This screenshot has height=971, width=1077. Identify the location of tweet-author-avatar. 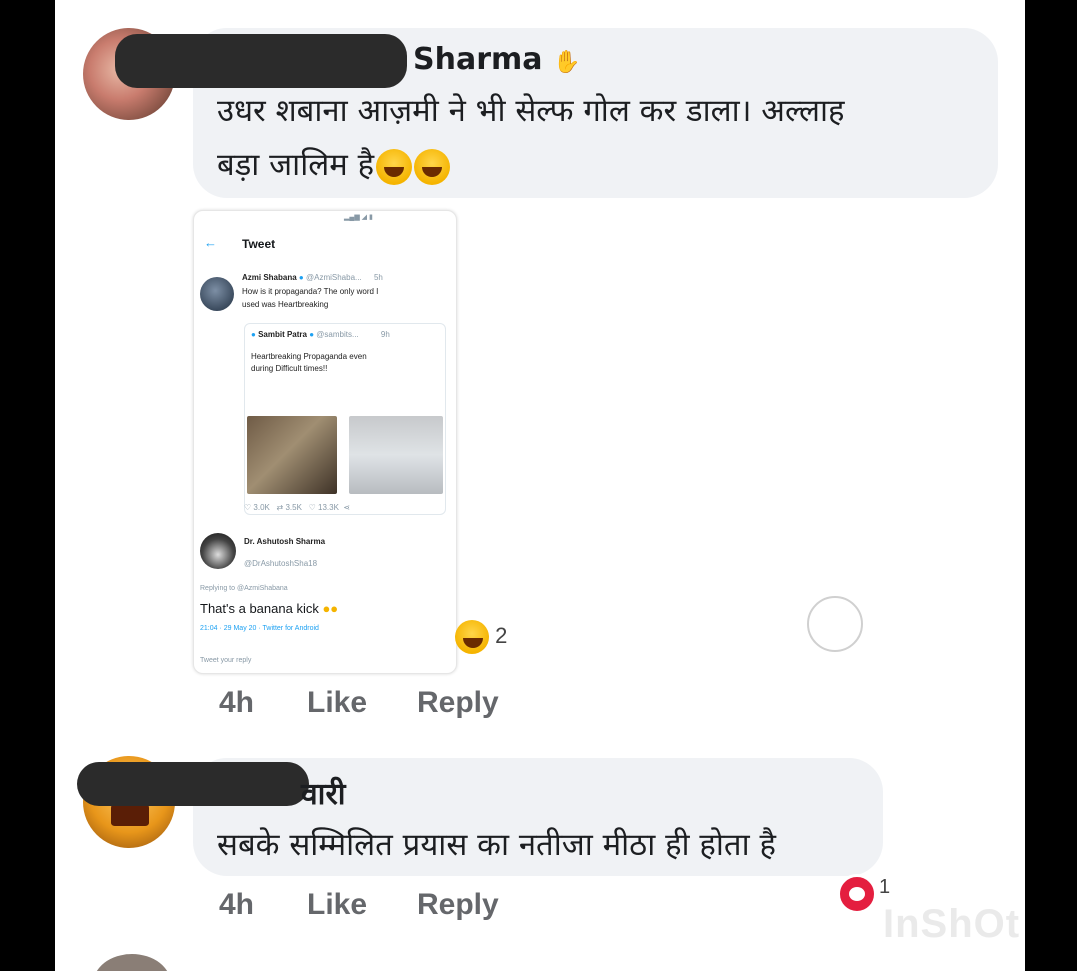
(217, 294).